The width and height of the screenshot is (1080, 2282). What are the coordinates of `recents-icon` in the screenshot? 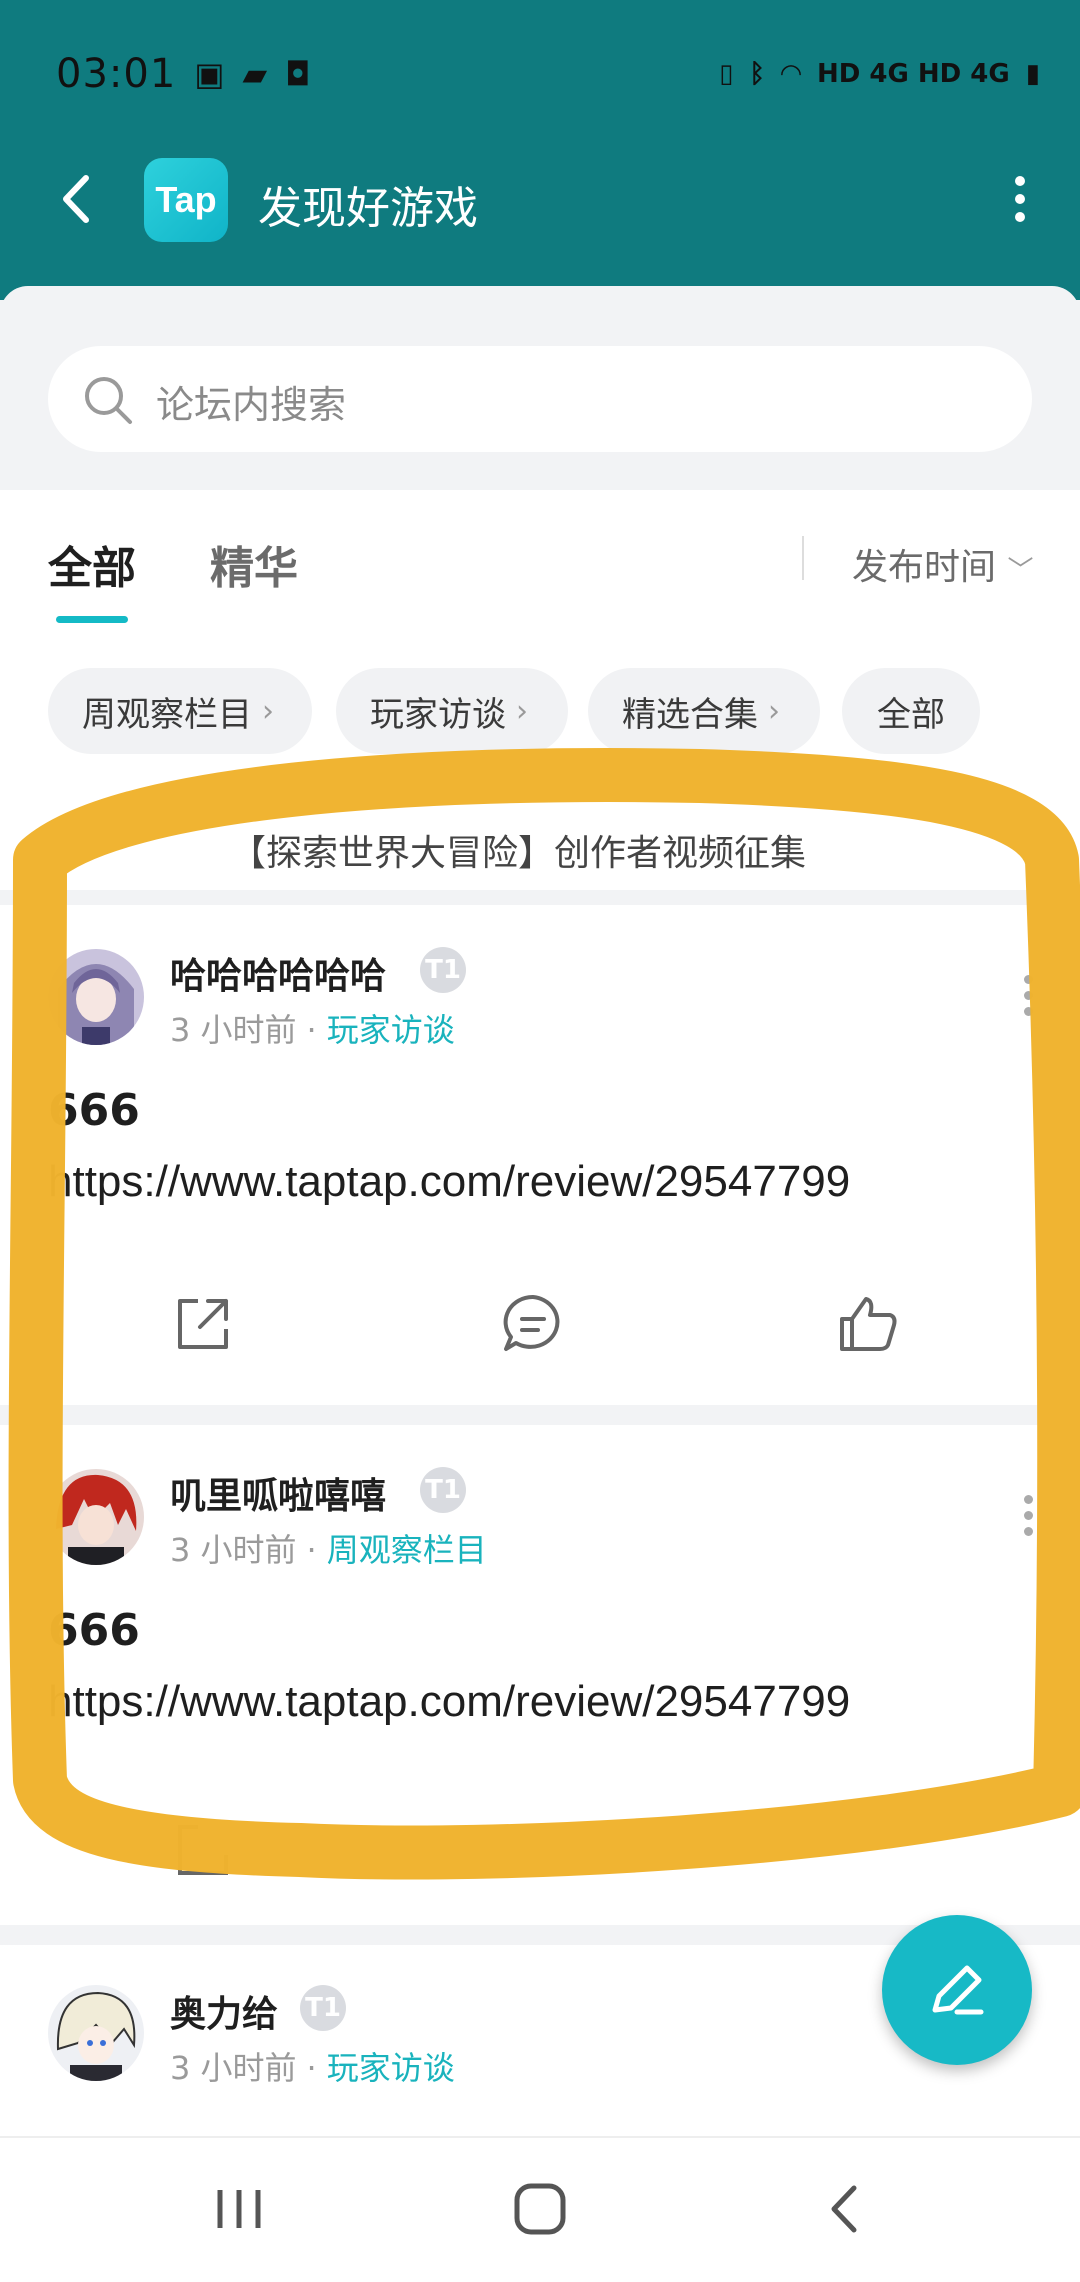 It's located at (239, 2209).